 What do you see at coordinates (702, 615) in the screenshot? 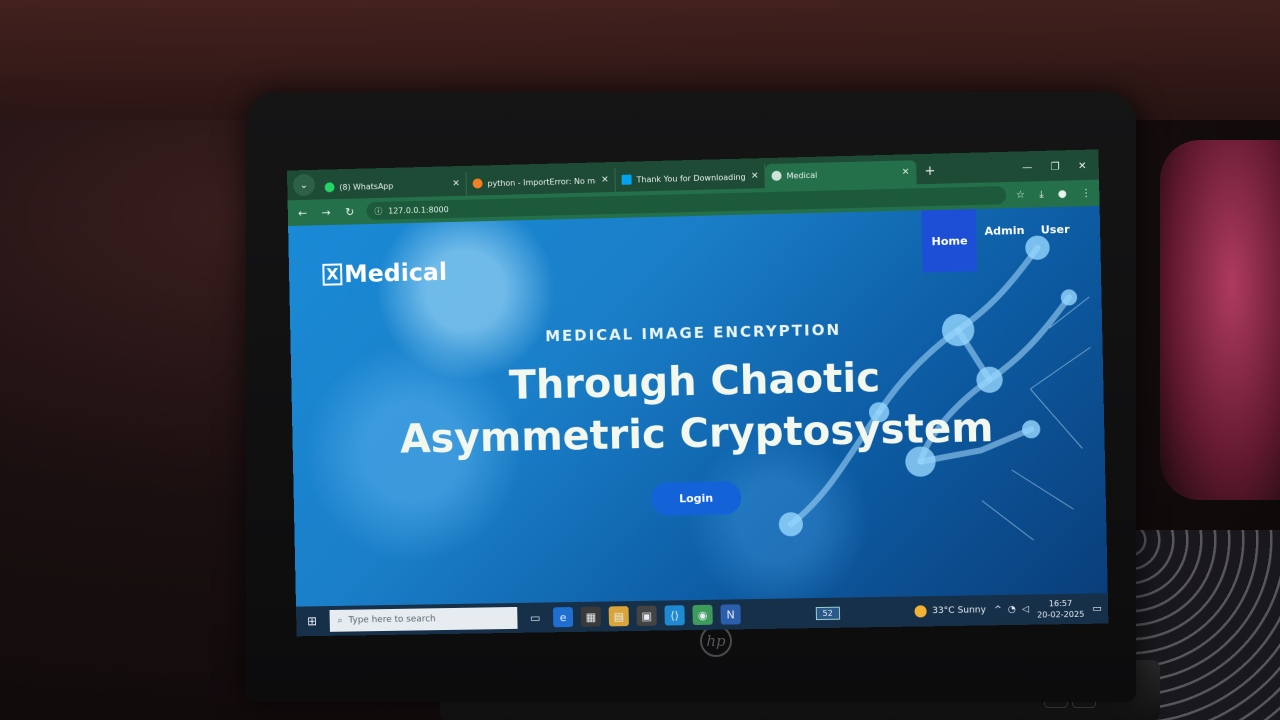
I see `chrome-icon: ◉` at bounding box center [702, 615].